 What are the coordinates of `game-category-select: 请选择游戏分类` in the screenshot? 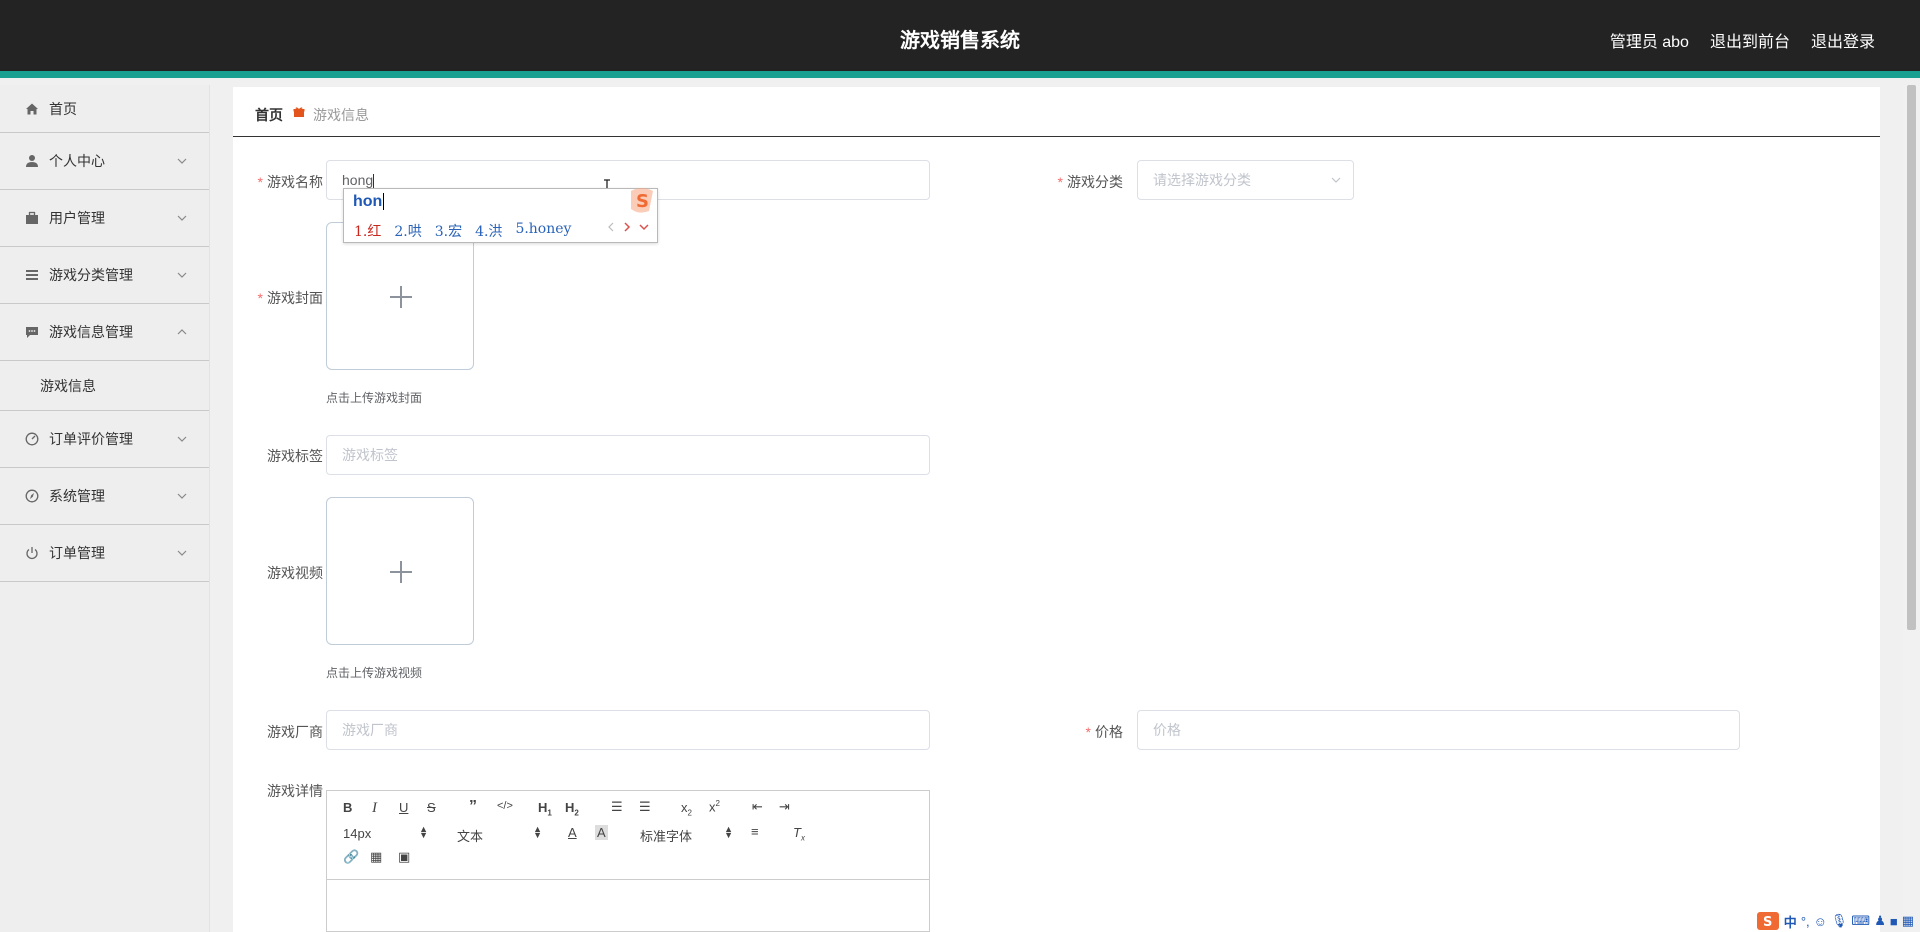 It's located at (1245, 180).